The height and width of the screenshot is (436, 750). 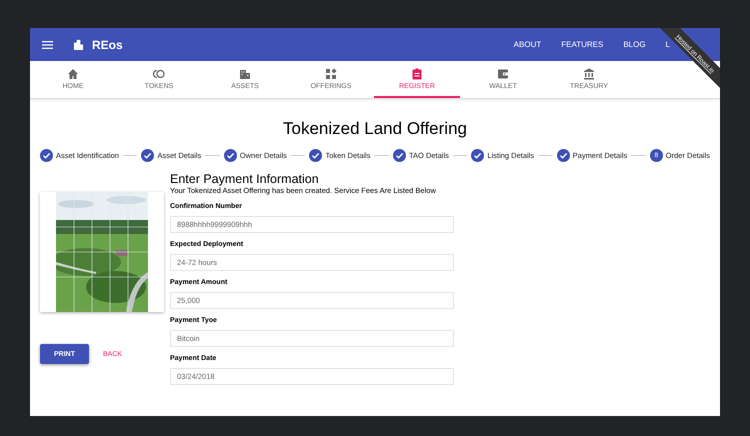 I want to click on home-icon, so click(x=73, y=74).